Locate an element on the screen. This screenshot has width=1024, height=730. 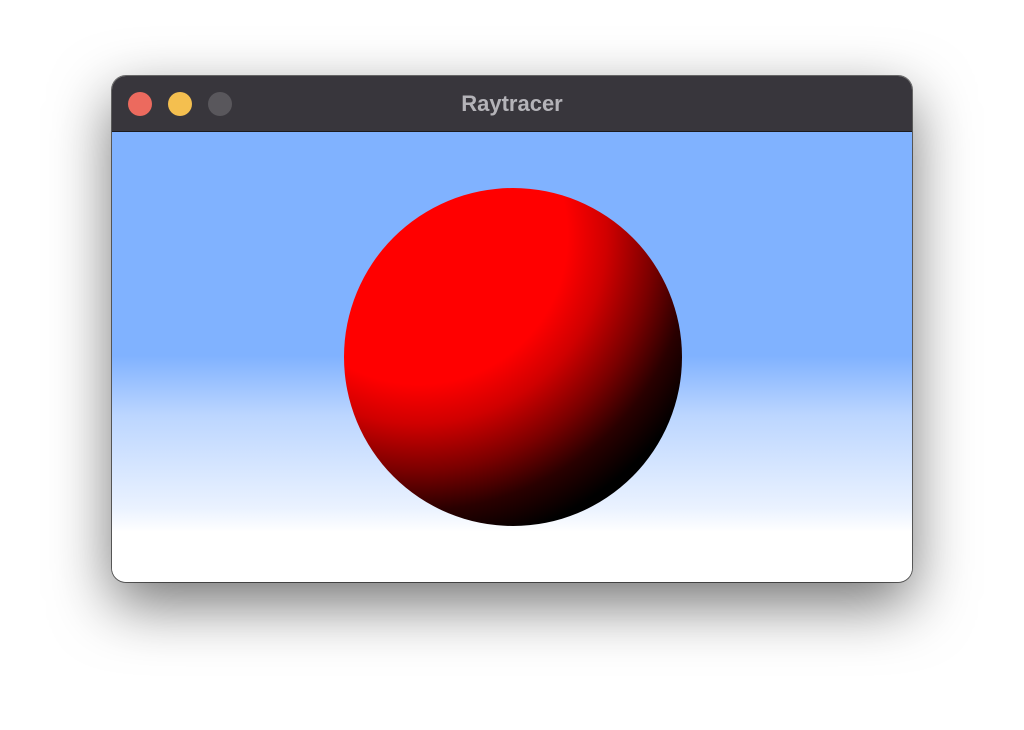
title-bar: Raytracer is located at coordinates (512, 104).